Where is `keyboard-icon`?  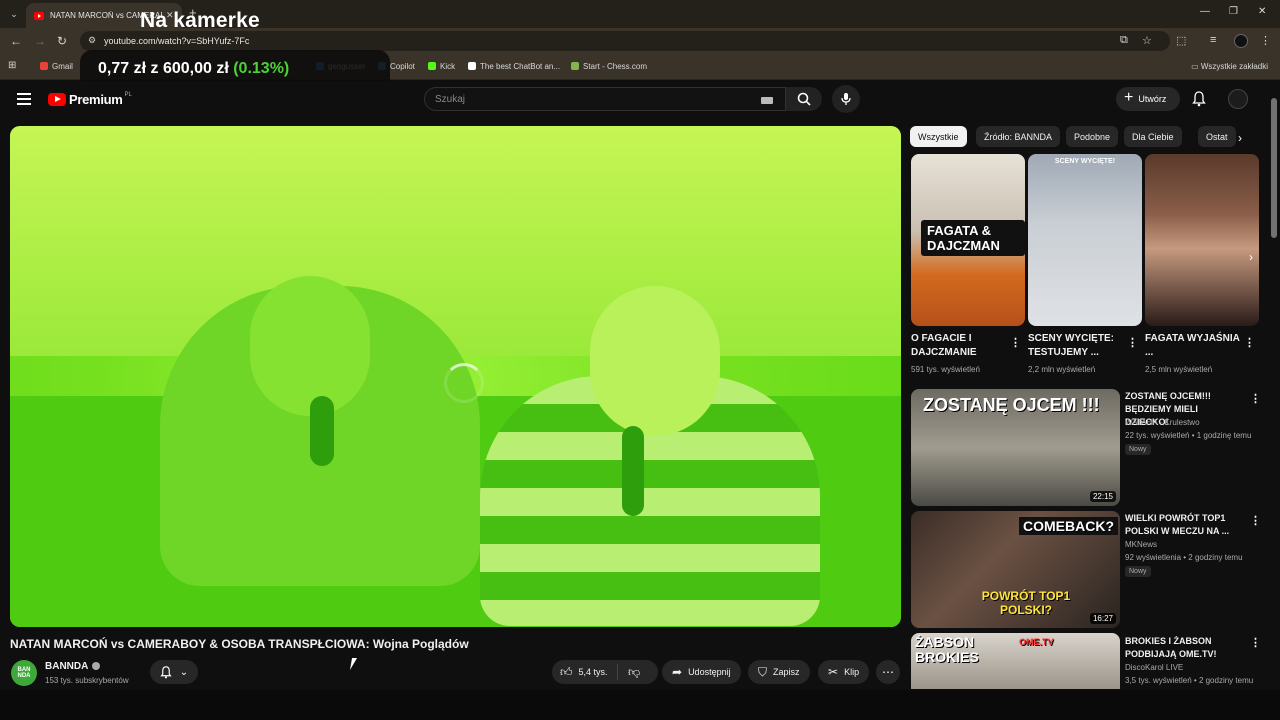 keyboard-icon is located at coordinates (767, 100).